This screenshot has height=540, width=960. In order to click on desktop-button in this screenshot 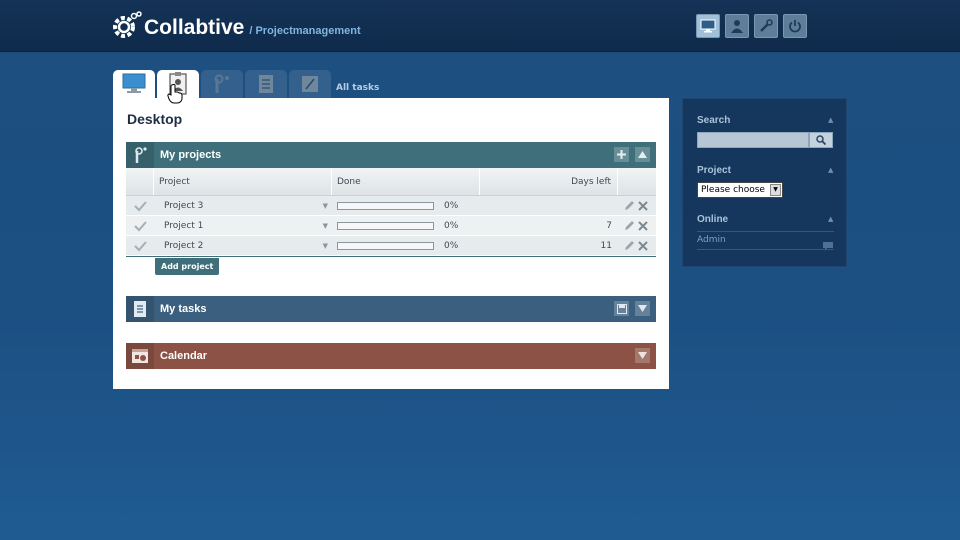, I will do `click(708, 26)`.